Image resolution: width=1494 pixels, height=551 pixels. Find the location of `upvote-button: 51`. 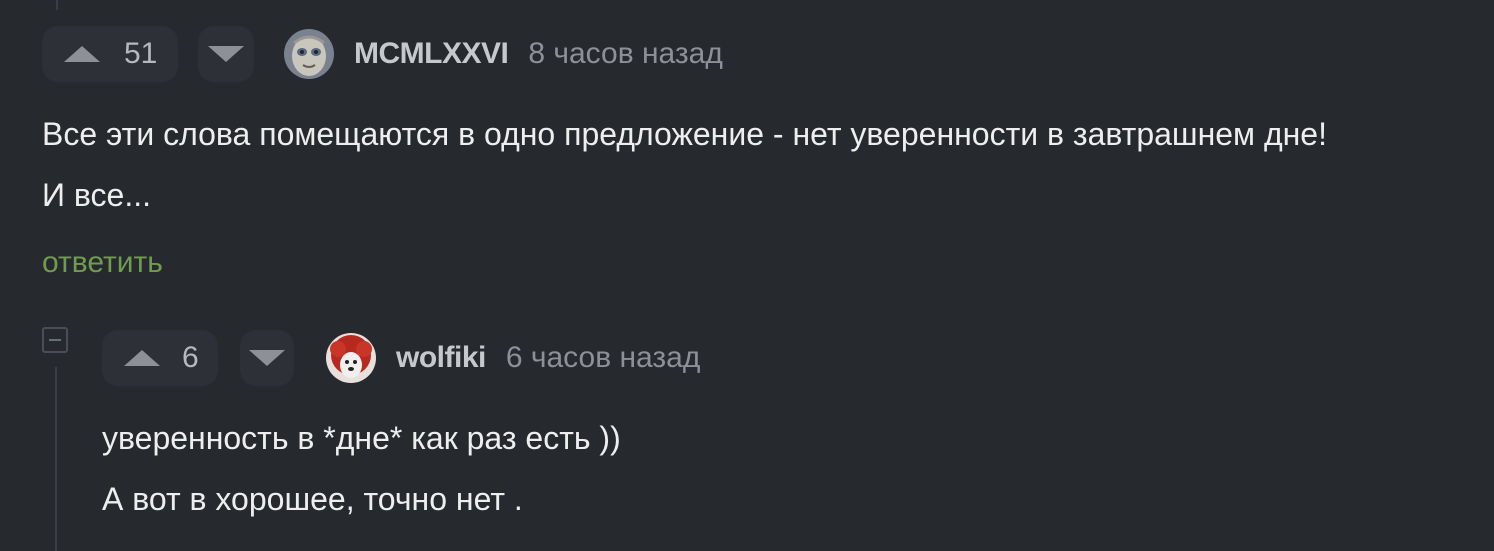

upvote-button: 51 is located at coordinates (110, 54).